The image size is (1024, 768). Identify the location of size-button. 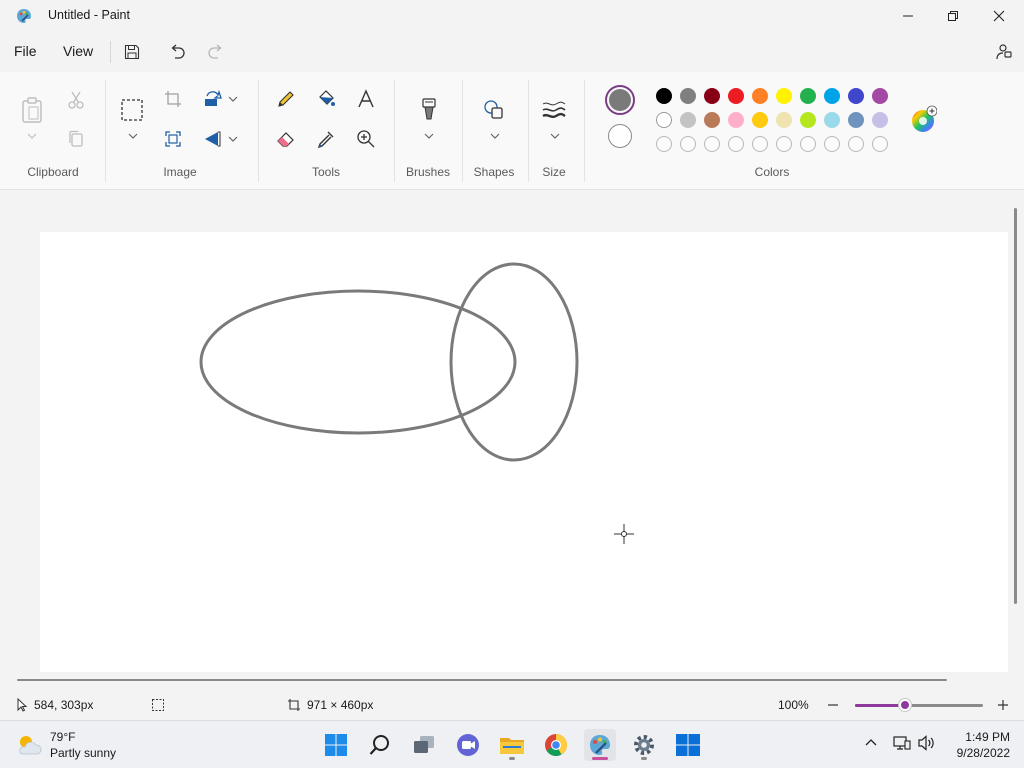
(554, 110).